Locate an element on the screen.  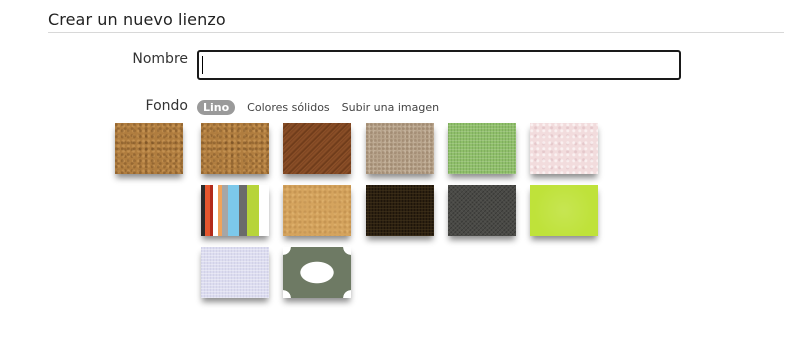
texture-swatch-quatrefoil-pattern is located at coordinates (317, 272).